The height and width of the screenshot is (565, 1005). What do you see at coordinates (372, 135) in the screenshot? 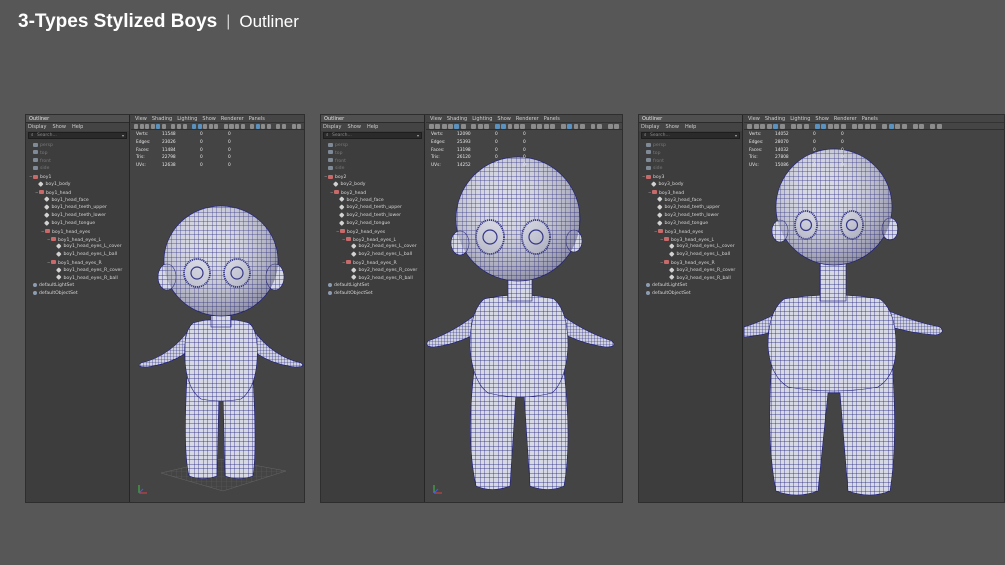
I see `outliner-search-input: ⌕ Search... ▾` at bounding box center [372, 135].